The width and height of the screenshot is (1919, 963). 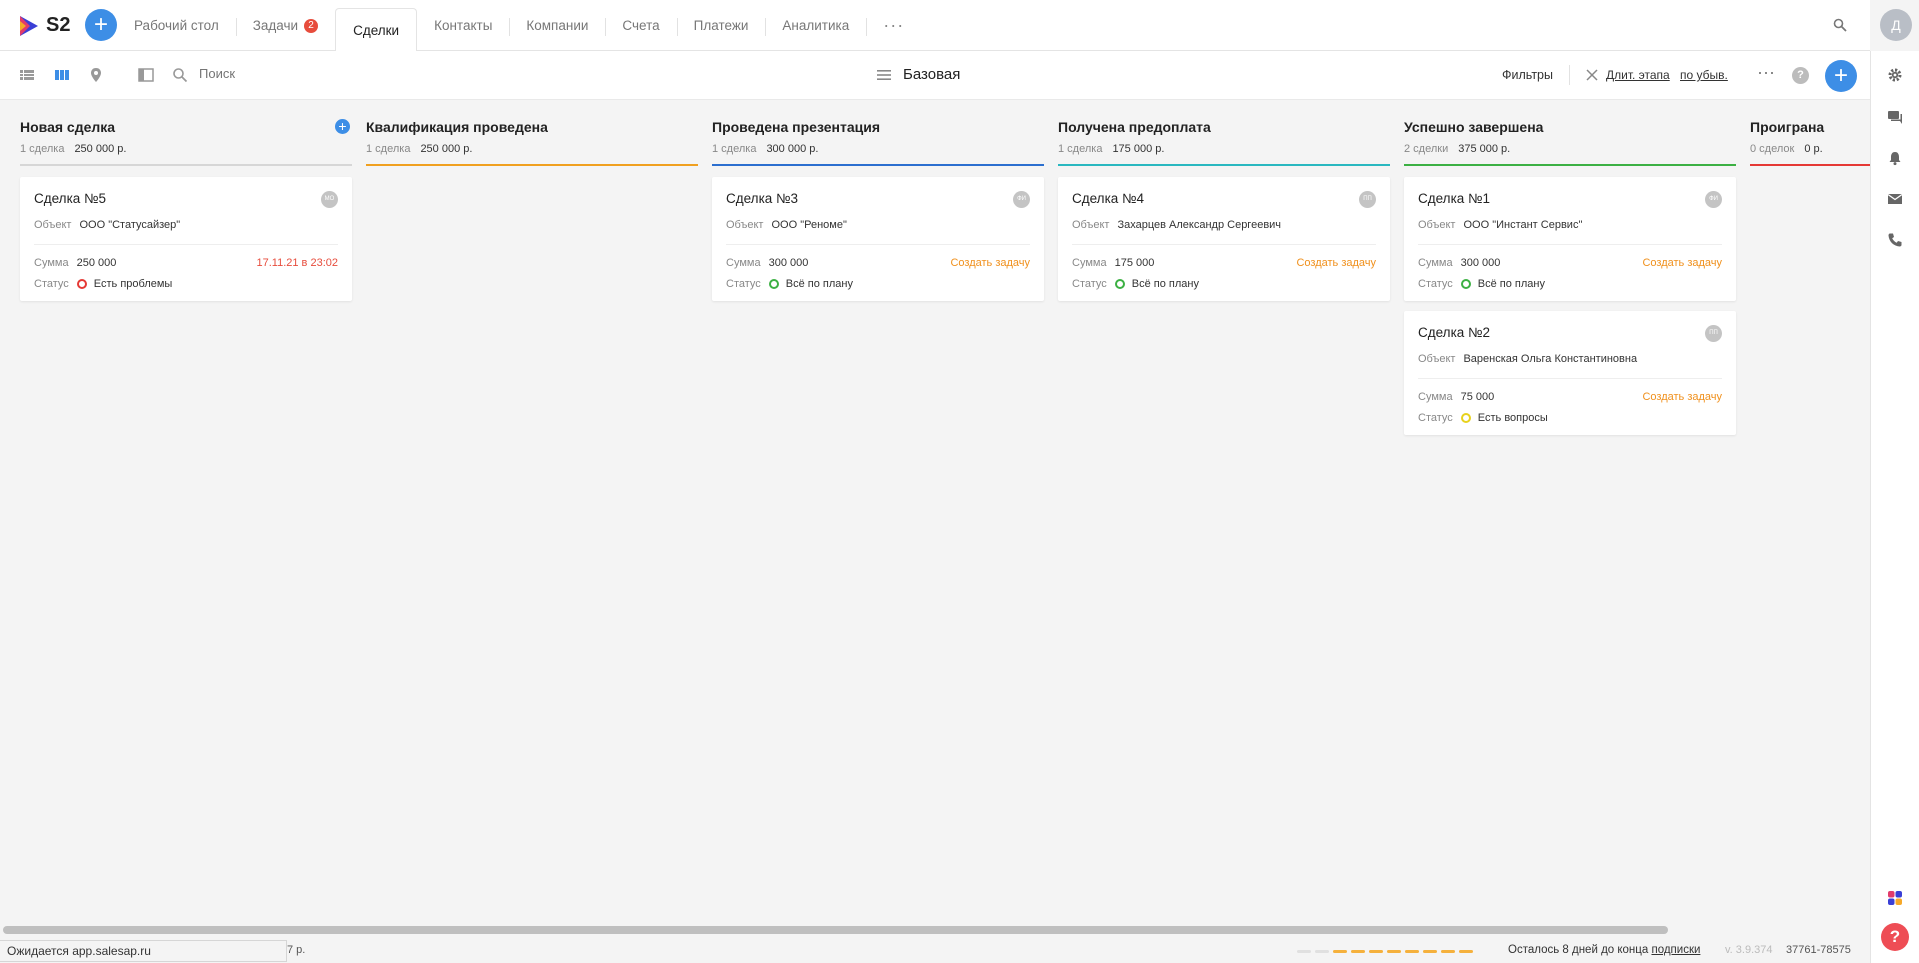 What do you see at coordinates (1895, 75) in the screenshot?
I see `gear-icon` at bounding box center [1895, 75].